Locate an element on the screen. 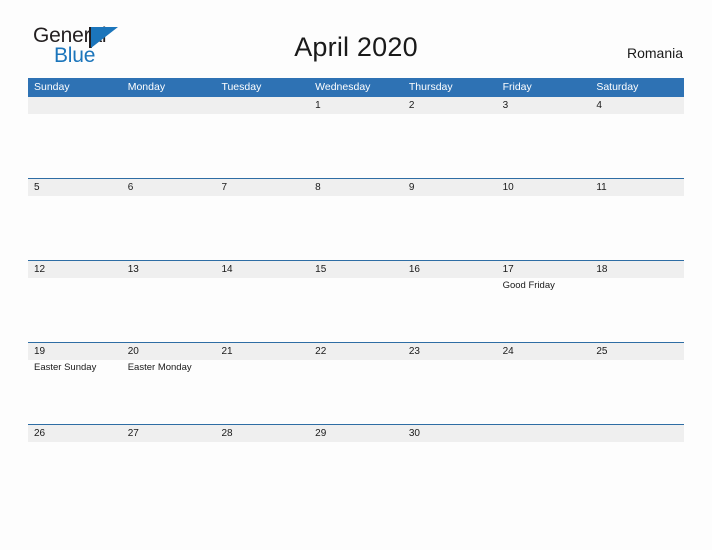  week-row: 26 27 28 29 30 is located at coordinates (356, 443).